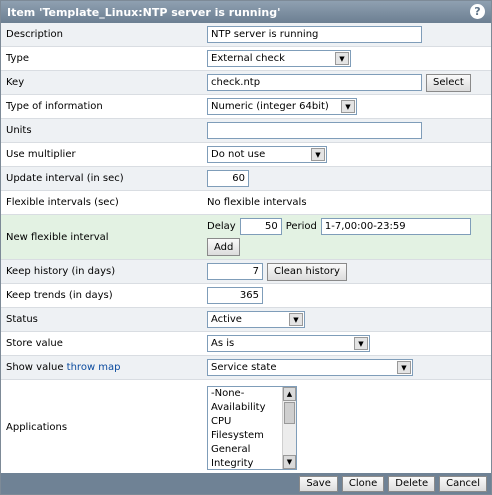  What do you see at coordinates (412, 483) in the screenshot?
I see `delete-button: Delete` at bounding box center [412, 483].